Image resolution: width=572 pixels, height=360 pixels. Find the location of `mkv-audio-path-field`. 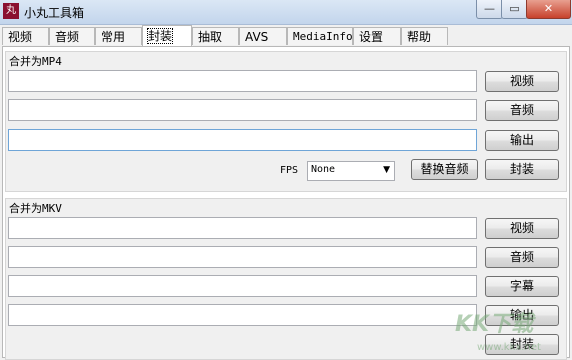

mkv-audio-path-field is located at coordinates (242, 257).